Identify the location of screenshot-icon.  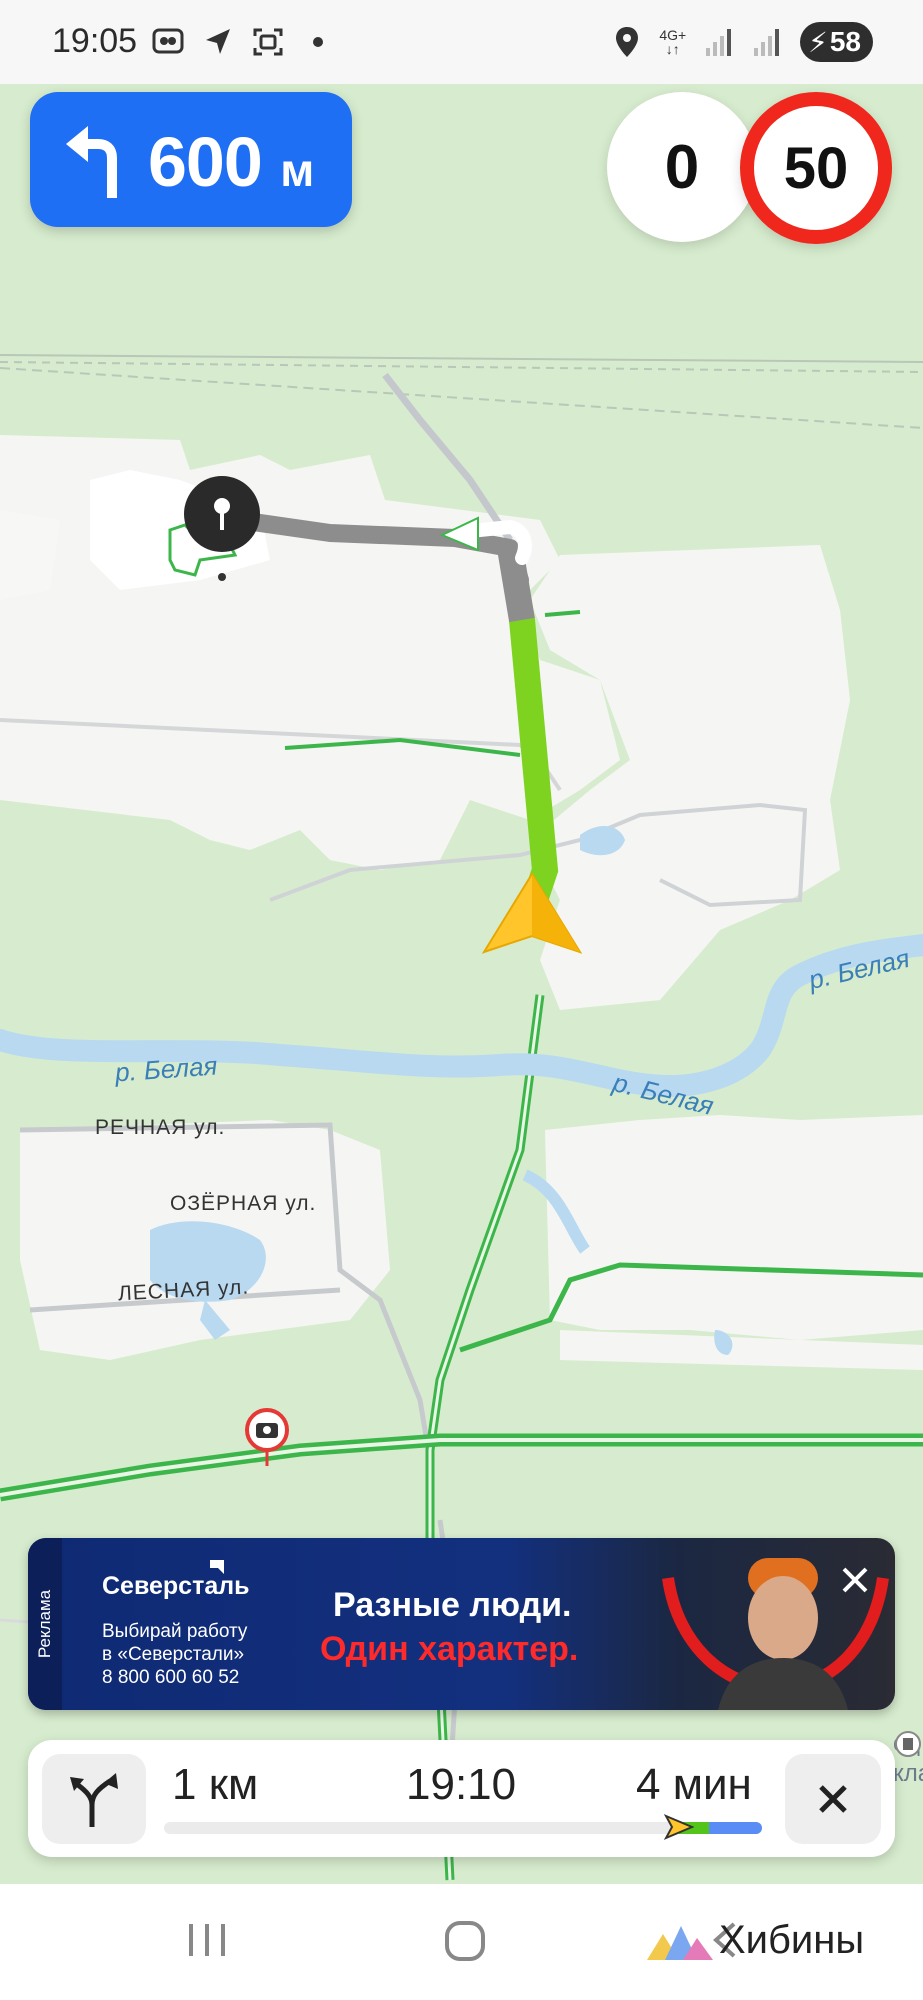
(268, 42).